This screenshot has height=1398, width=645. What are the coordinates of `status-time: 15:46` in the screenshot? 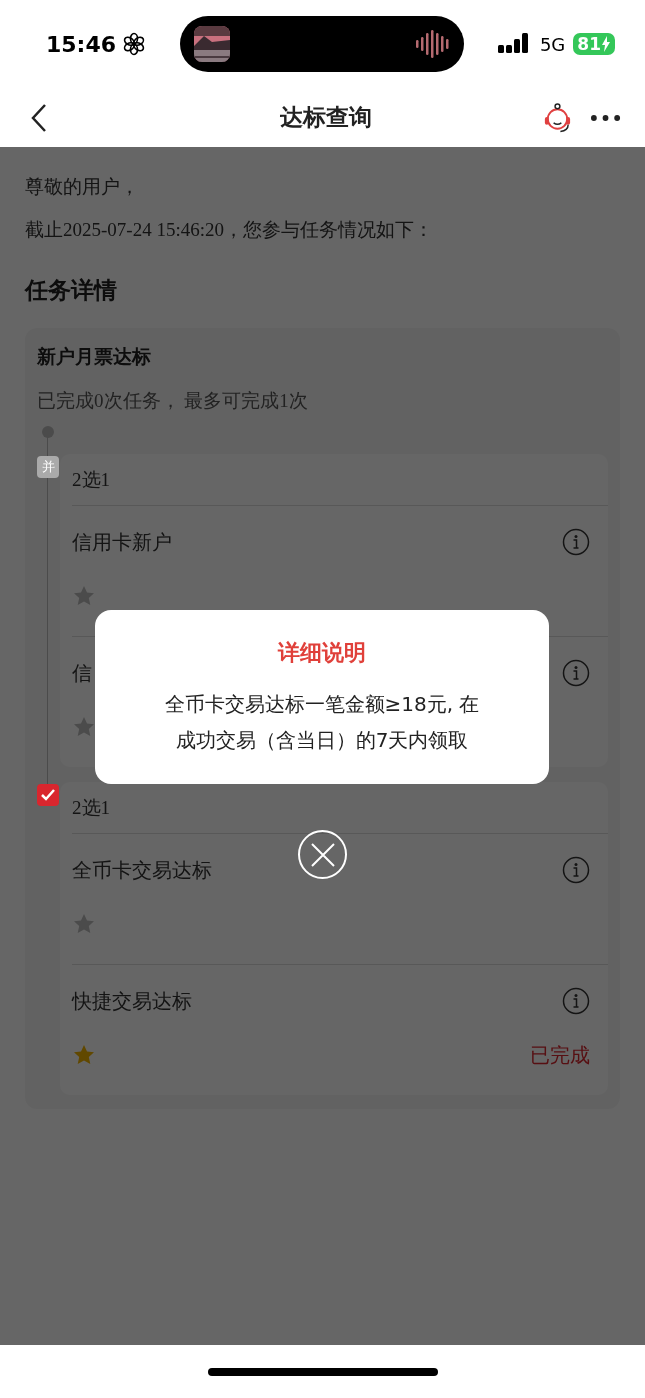 It's located at (81, 44).